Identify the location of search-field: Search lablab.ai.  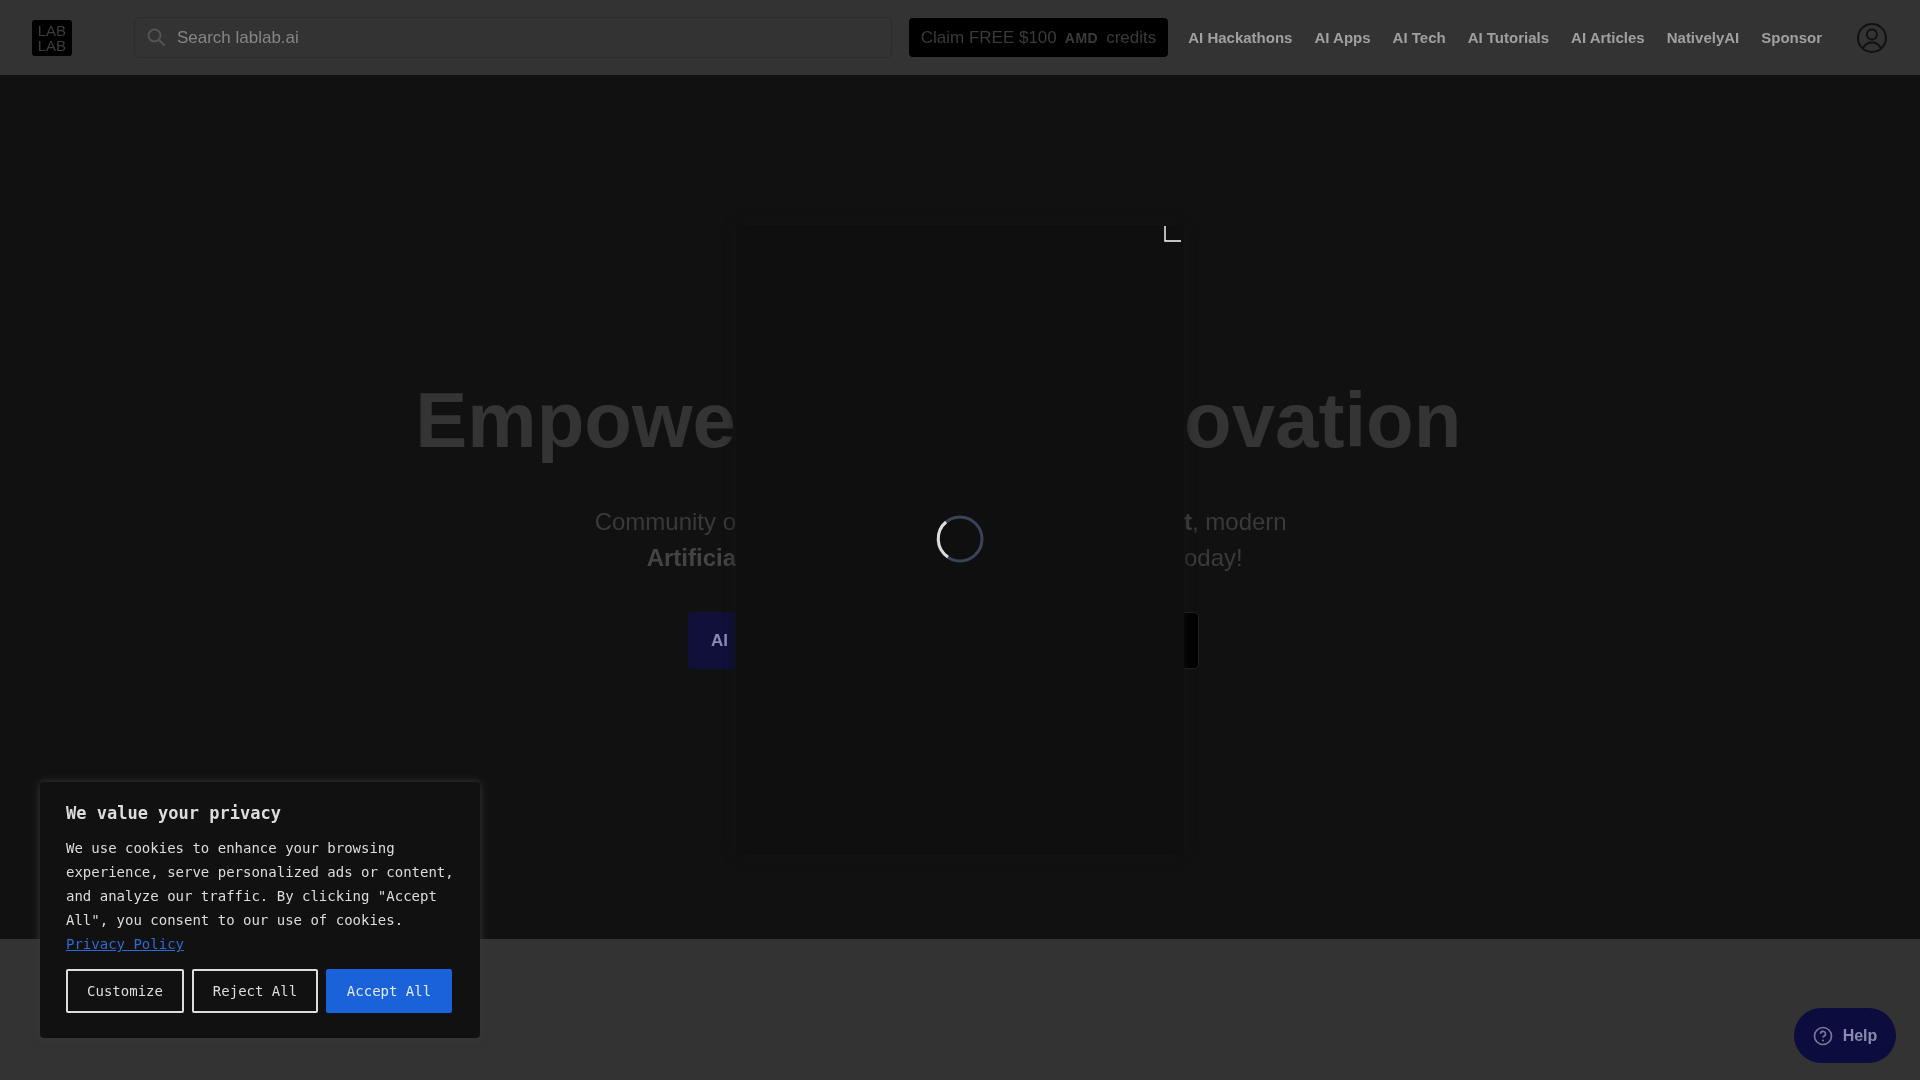
(512, 37).